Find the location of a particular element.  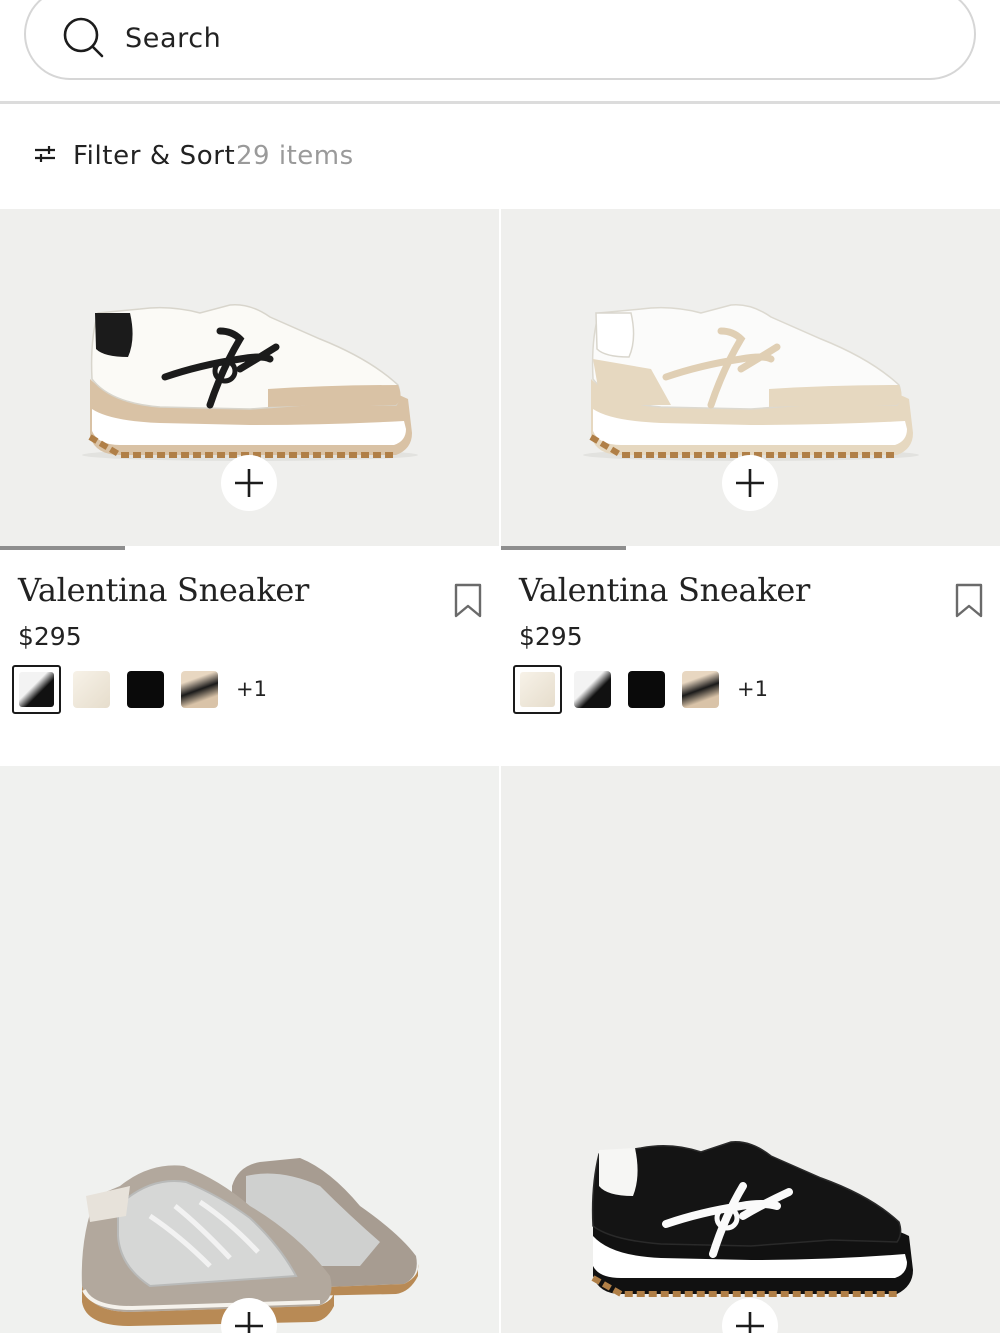

search-bar: Search is located at coordinates (500, 52).